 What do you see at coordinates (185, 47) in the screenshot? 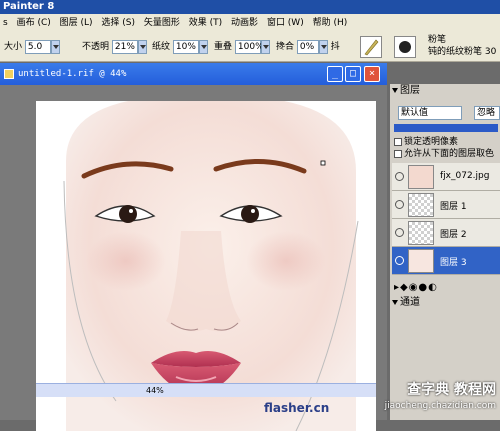
I see `grain-input: 10%` at bounding box center [185, 47].